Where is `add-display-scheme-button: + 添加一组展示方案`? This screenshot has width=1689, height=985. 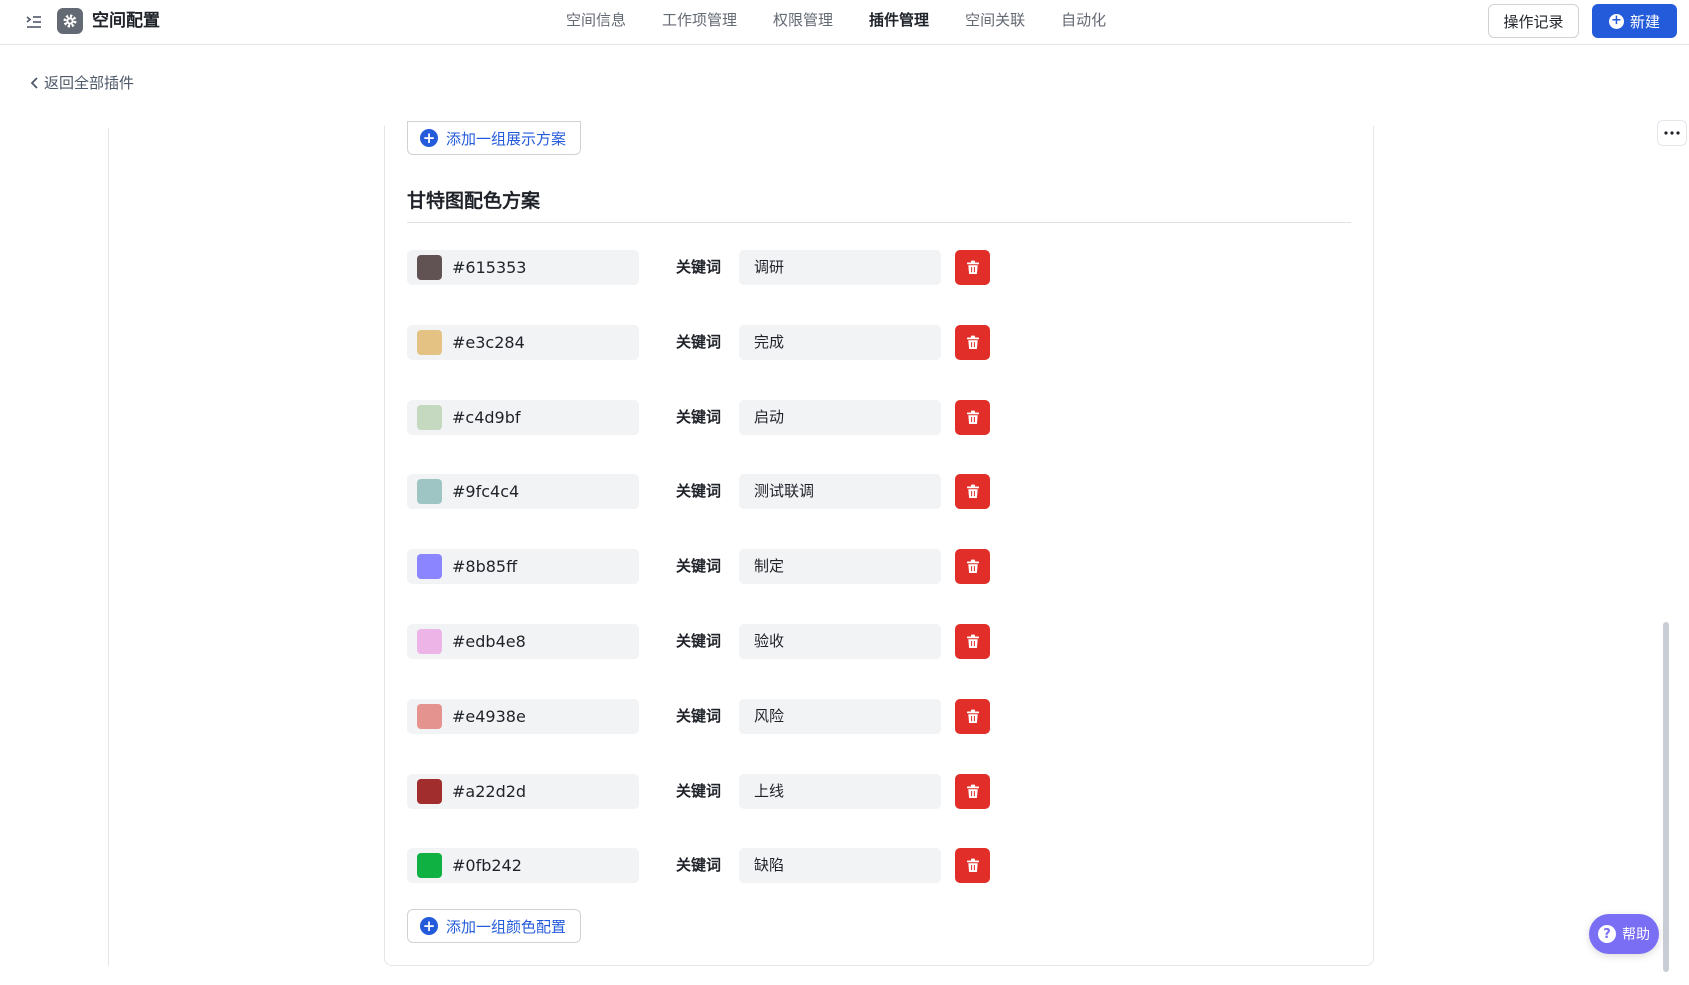 add-display-scheme-button: + 添加一组展示方案 is located at coordinates (494, 138).